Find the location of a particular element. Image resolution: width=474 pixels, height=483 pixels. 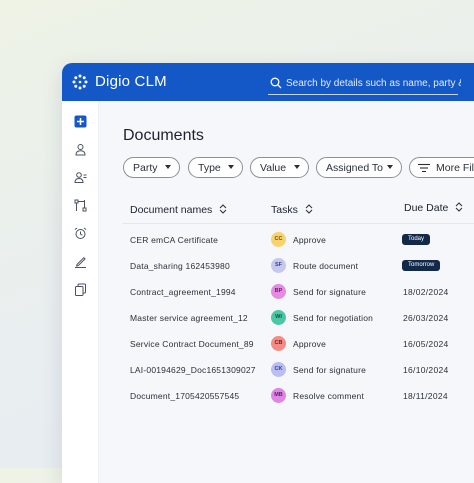

workflow-icon is located at coordinates (80, 205).